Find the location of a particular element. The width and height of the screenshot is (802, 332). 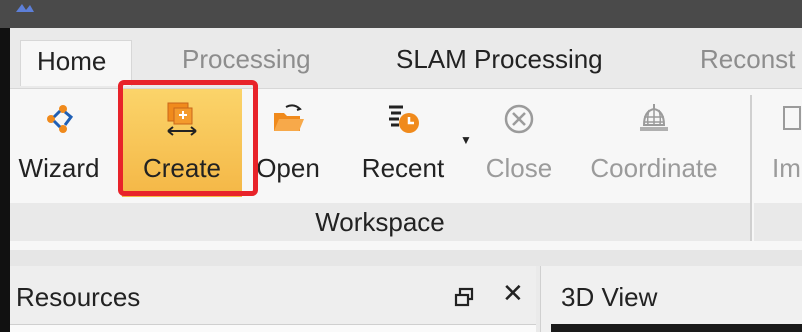

open-folder-icon is located at coordinates (289, 117).